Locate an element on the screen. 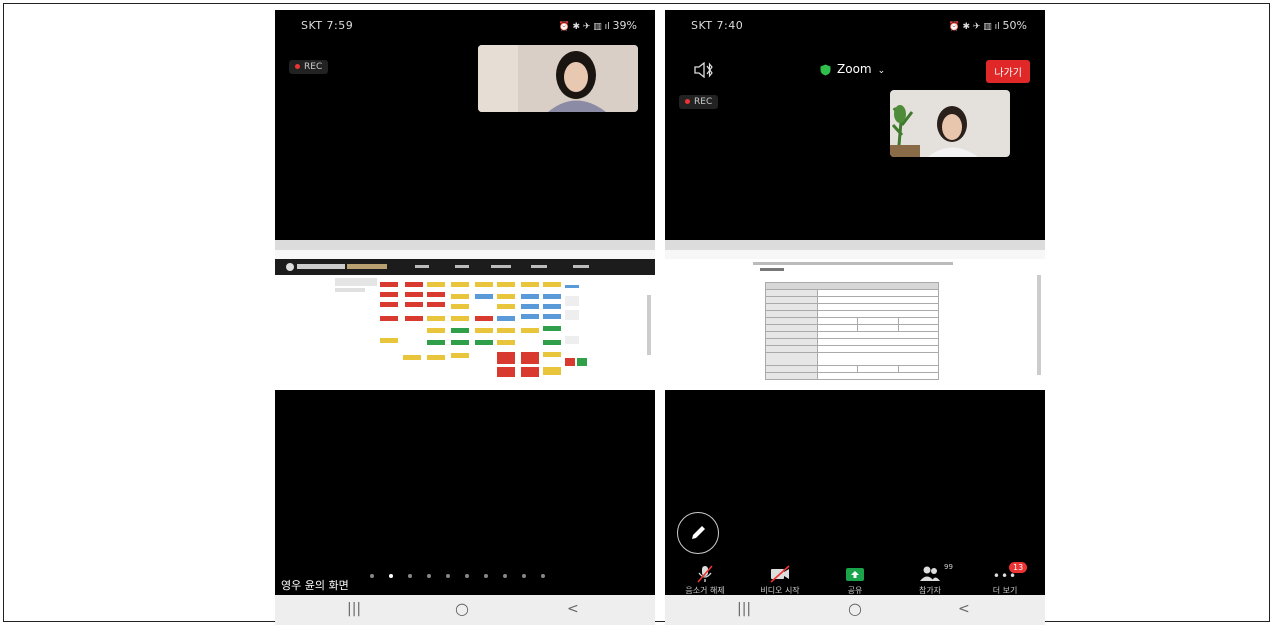 The width and height of the screenshot is (1273, 625). battery-status: ⏰ ✱ ✈ ▥ ıl 50% is located at coordinates (987, 25).